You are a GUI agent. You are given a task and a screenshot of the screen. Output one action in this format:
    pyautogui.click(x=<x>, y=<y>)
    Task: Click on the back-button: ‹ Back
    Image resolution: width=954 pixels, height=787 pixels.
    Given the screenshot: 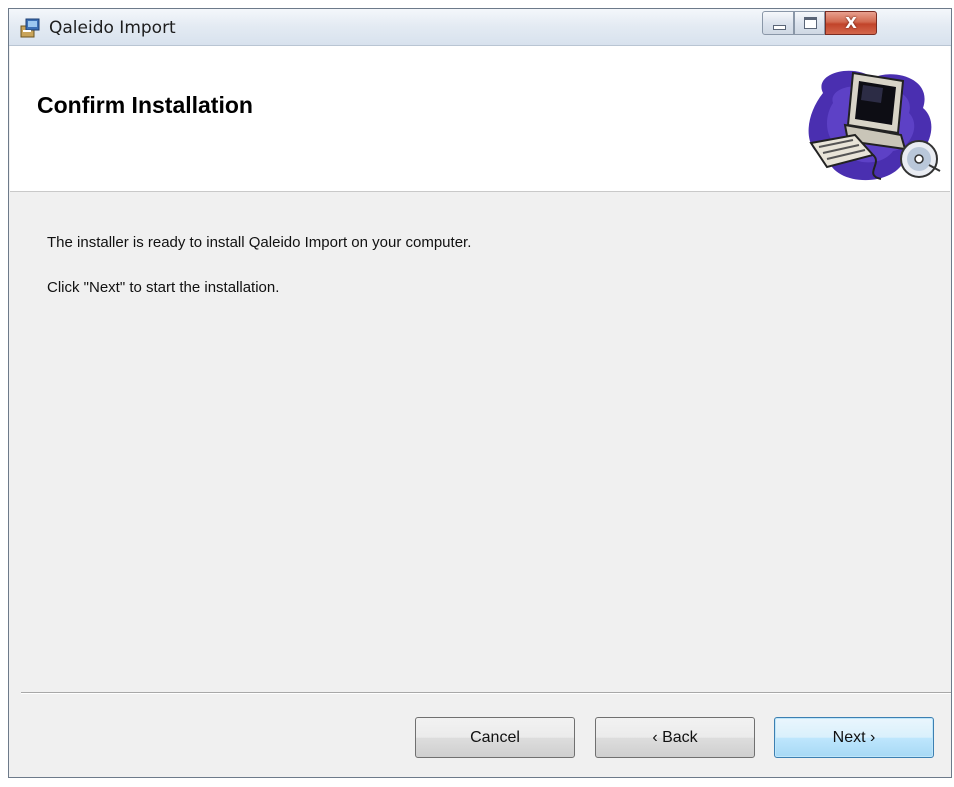 What is the action you would take?
    pyautogui.click(x=675, y=737)
    